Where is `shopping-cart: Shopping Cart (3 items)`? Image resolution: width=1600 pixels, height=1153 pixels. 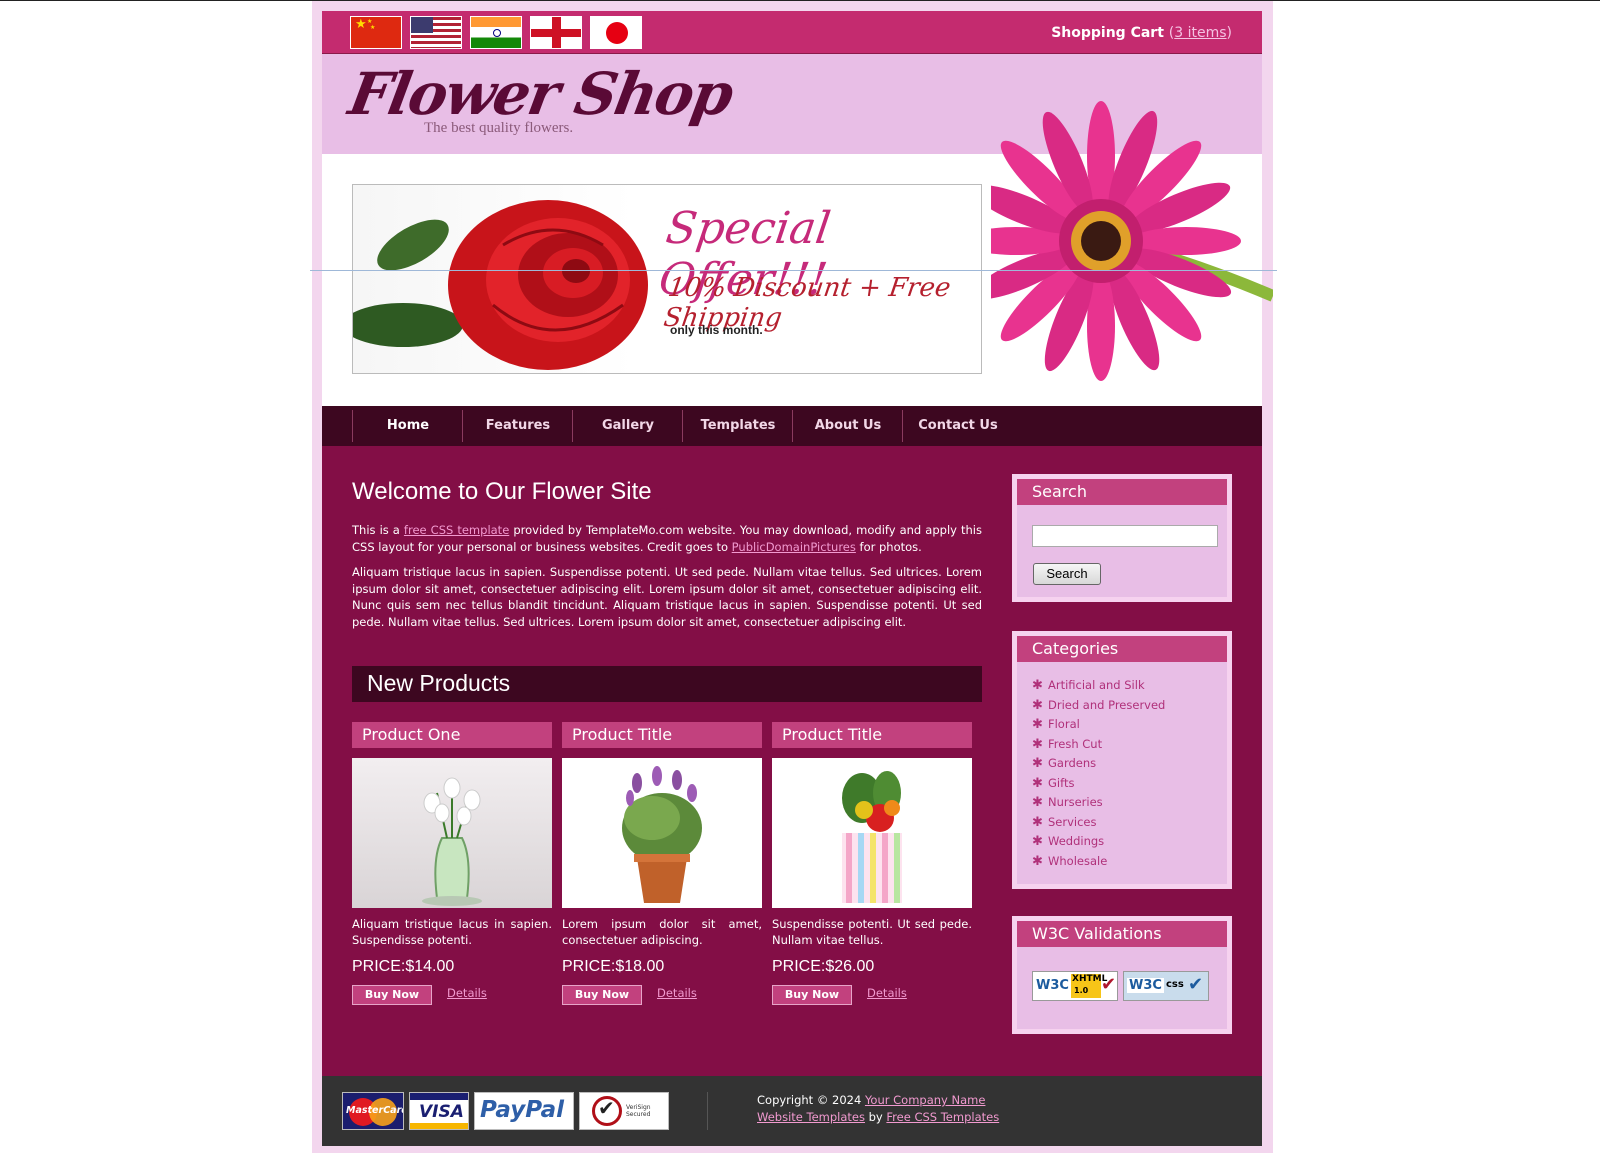
shopping-cart: Shopping Cart (3 items) is located at coordinates (1141, 33).